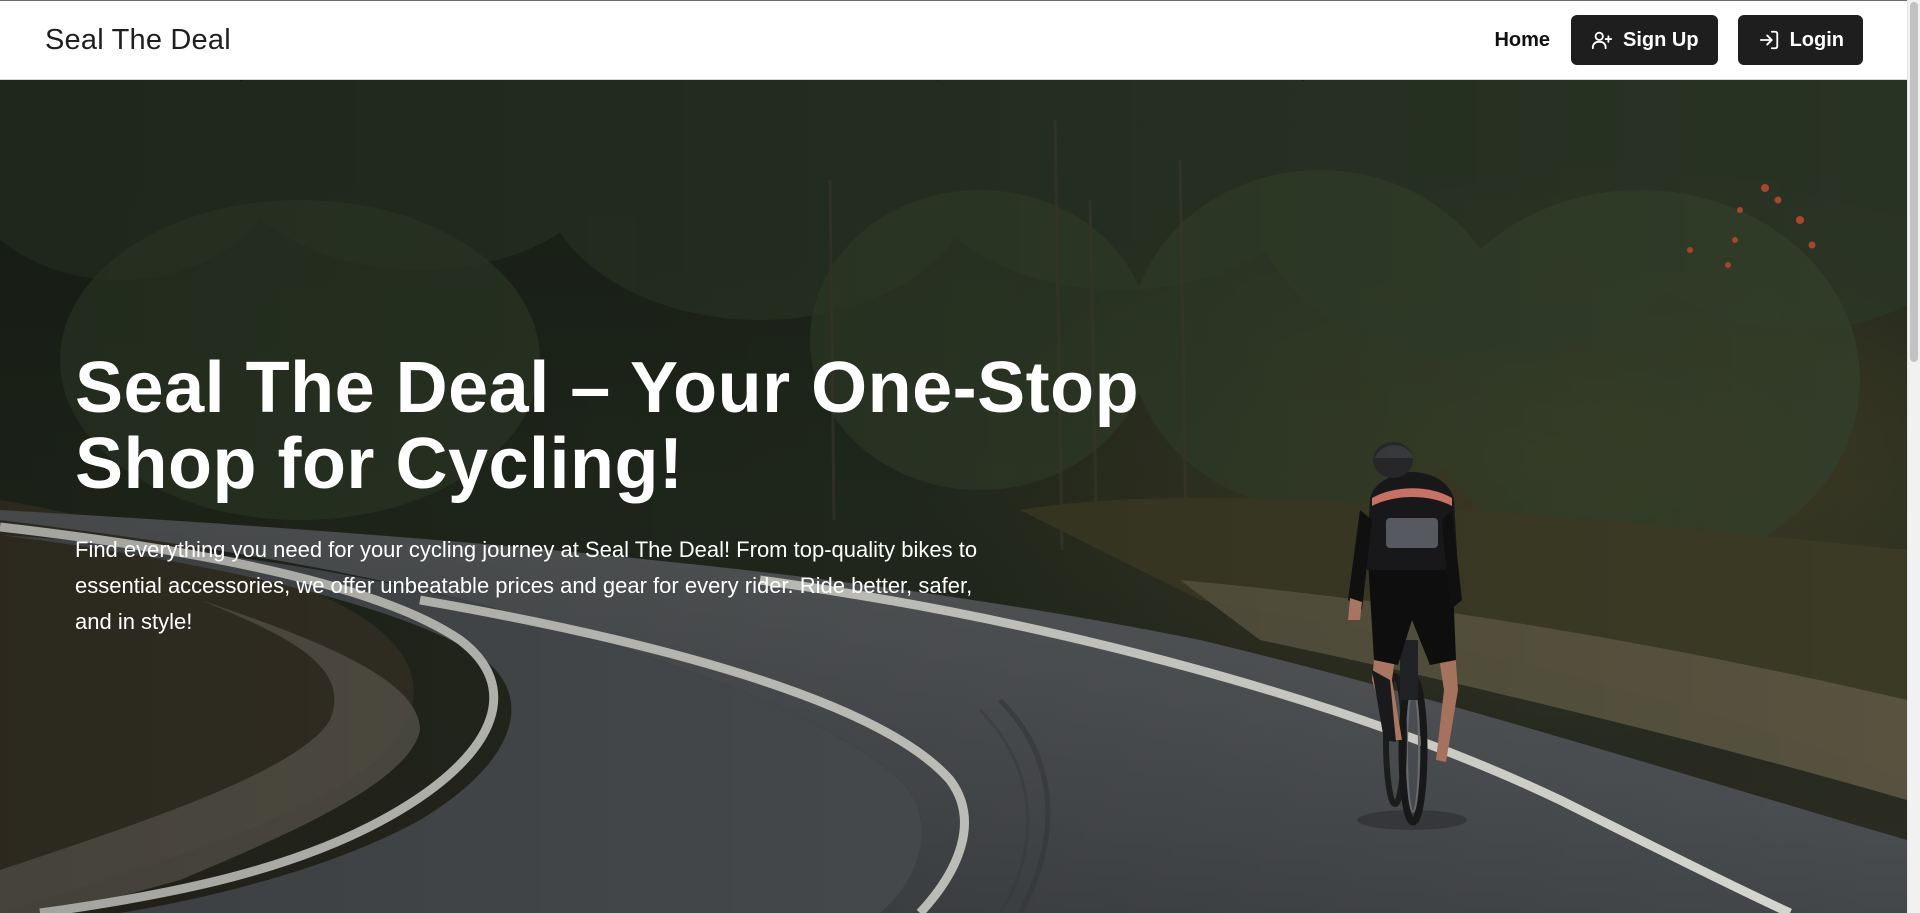 The width and height of the screenshot is (1920, 913). Describe the element at coordinates (1913, 456) in the screenshot. I see `page-scrollbar` at that location.